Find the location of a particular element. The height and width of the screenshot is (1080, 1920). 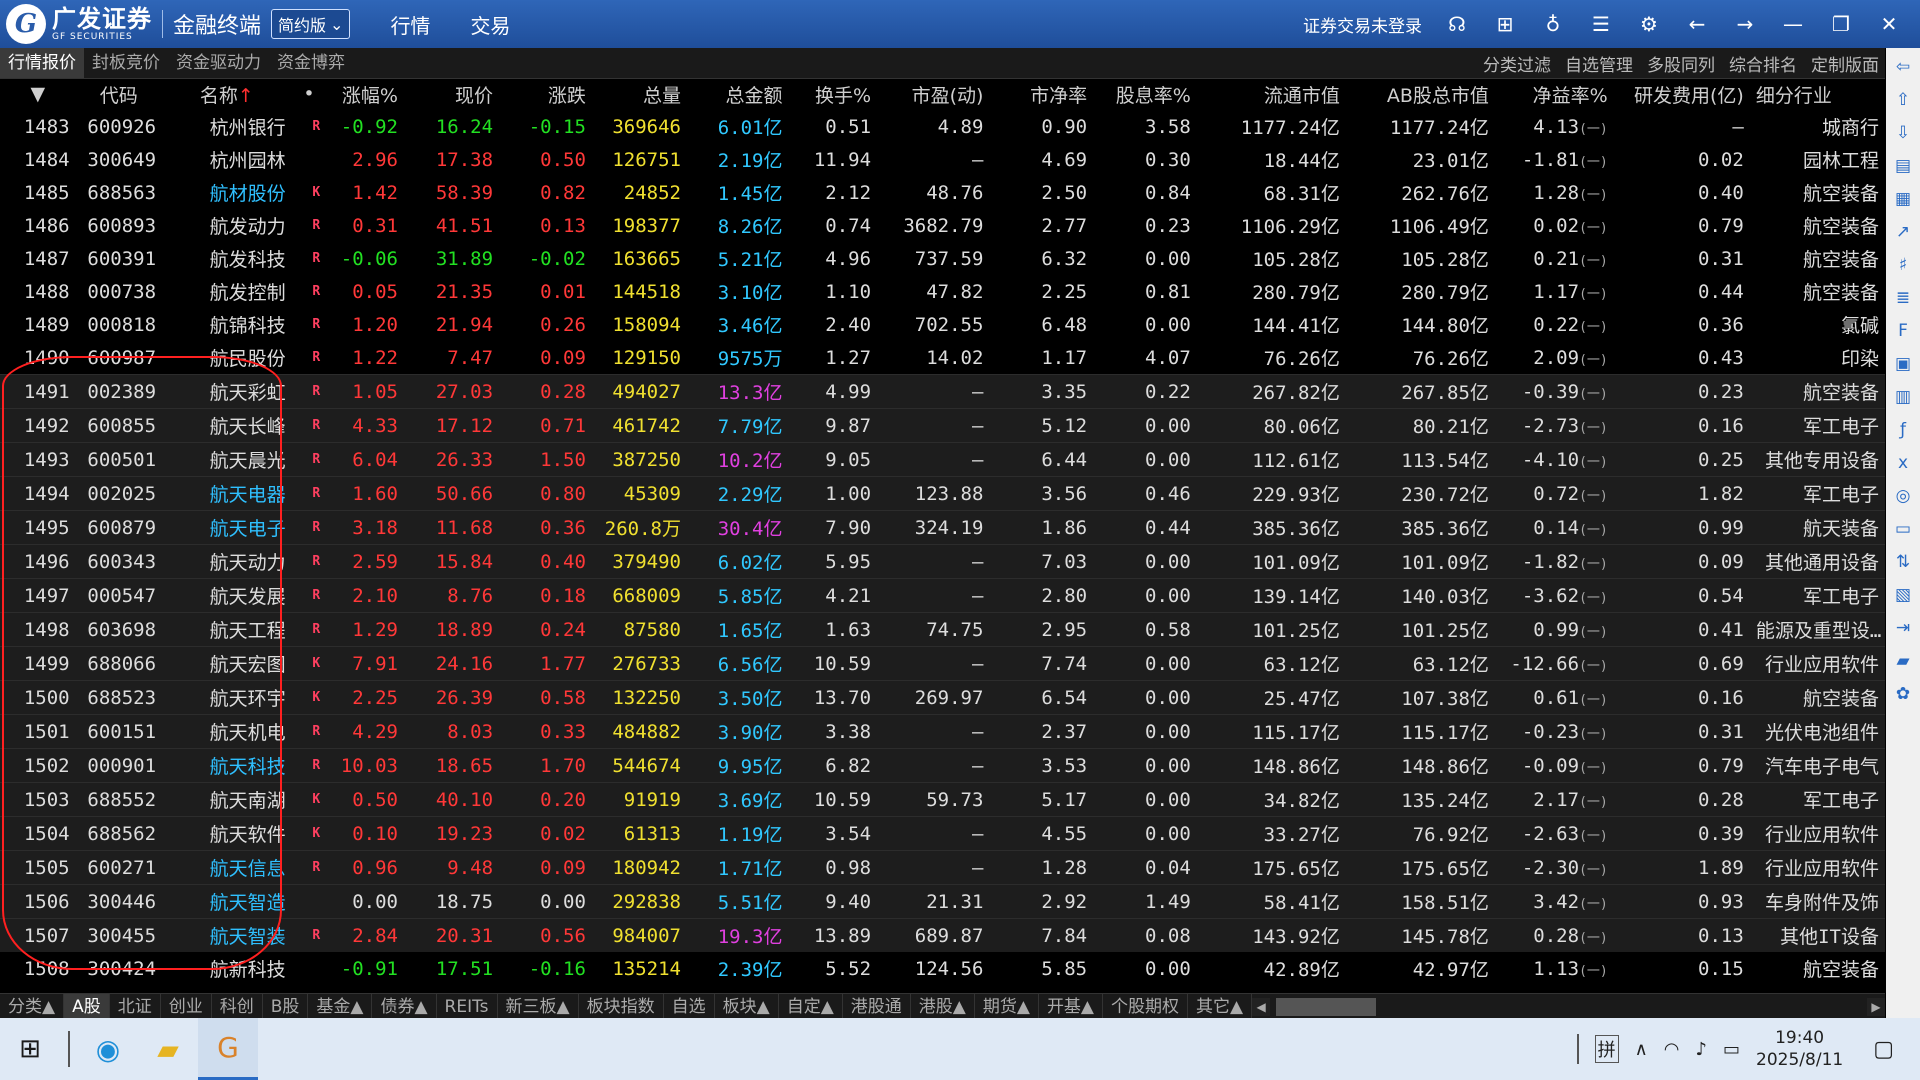

stock-code: 600271 is located at coordinates (119, 867).